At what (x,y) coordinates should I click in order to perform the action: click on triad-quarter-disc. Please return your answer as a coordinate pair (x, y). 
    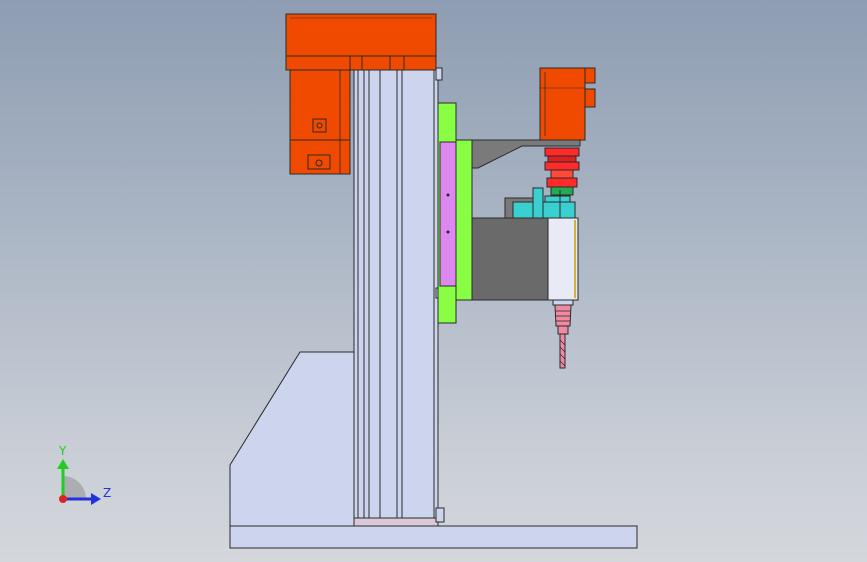
    Looking at the image, I should click on (74, 487).